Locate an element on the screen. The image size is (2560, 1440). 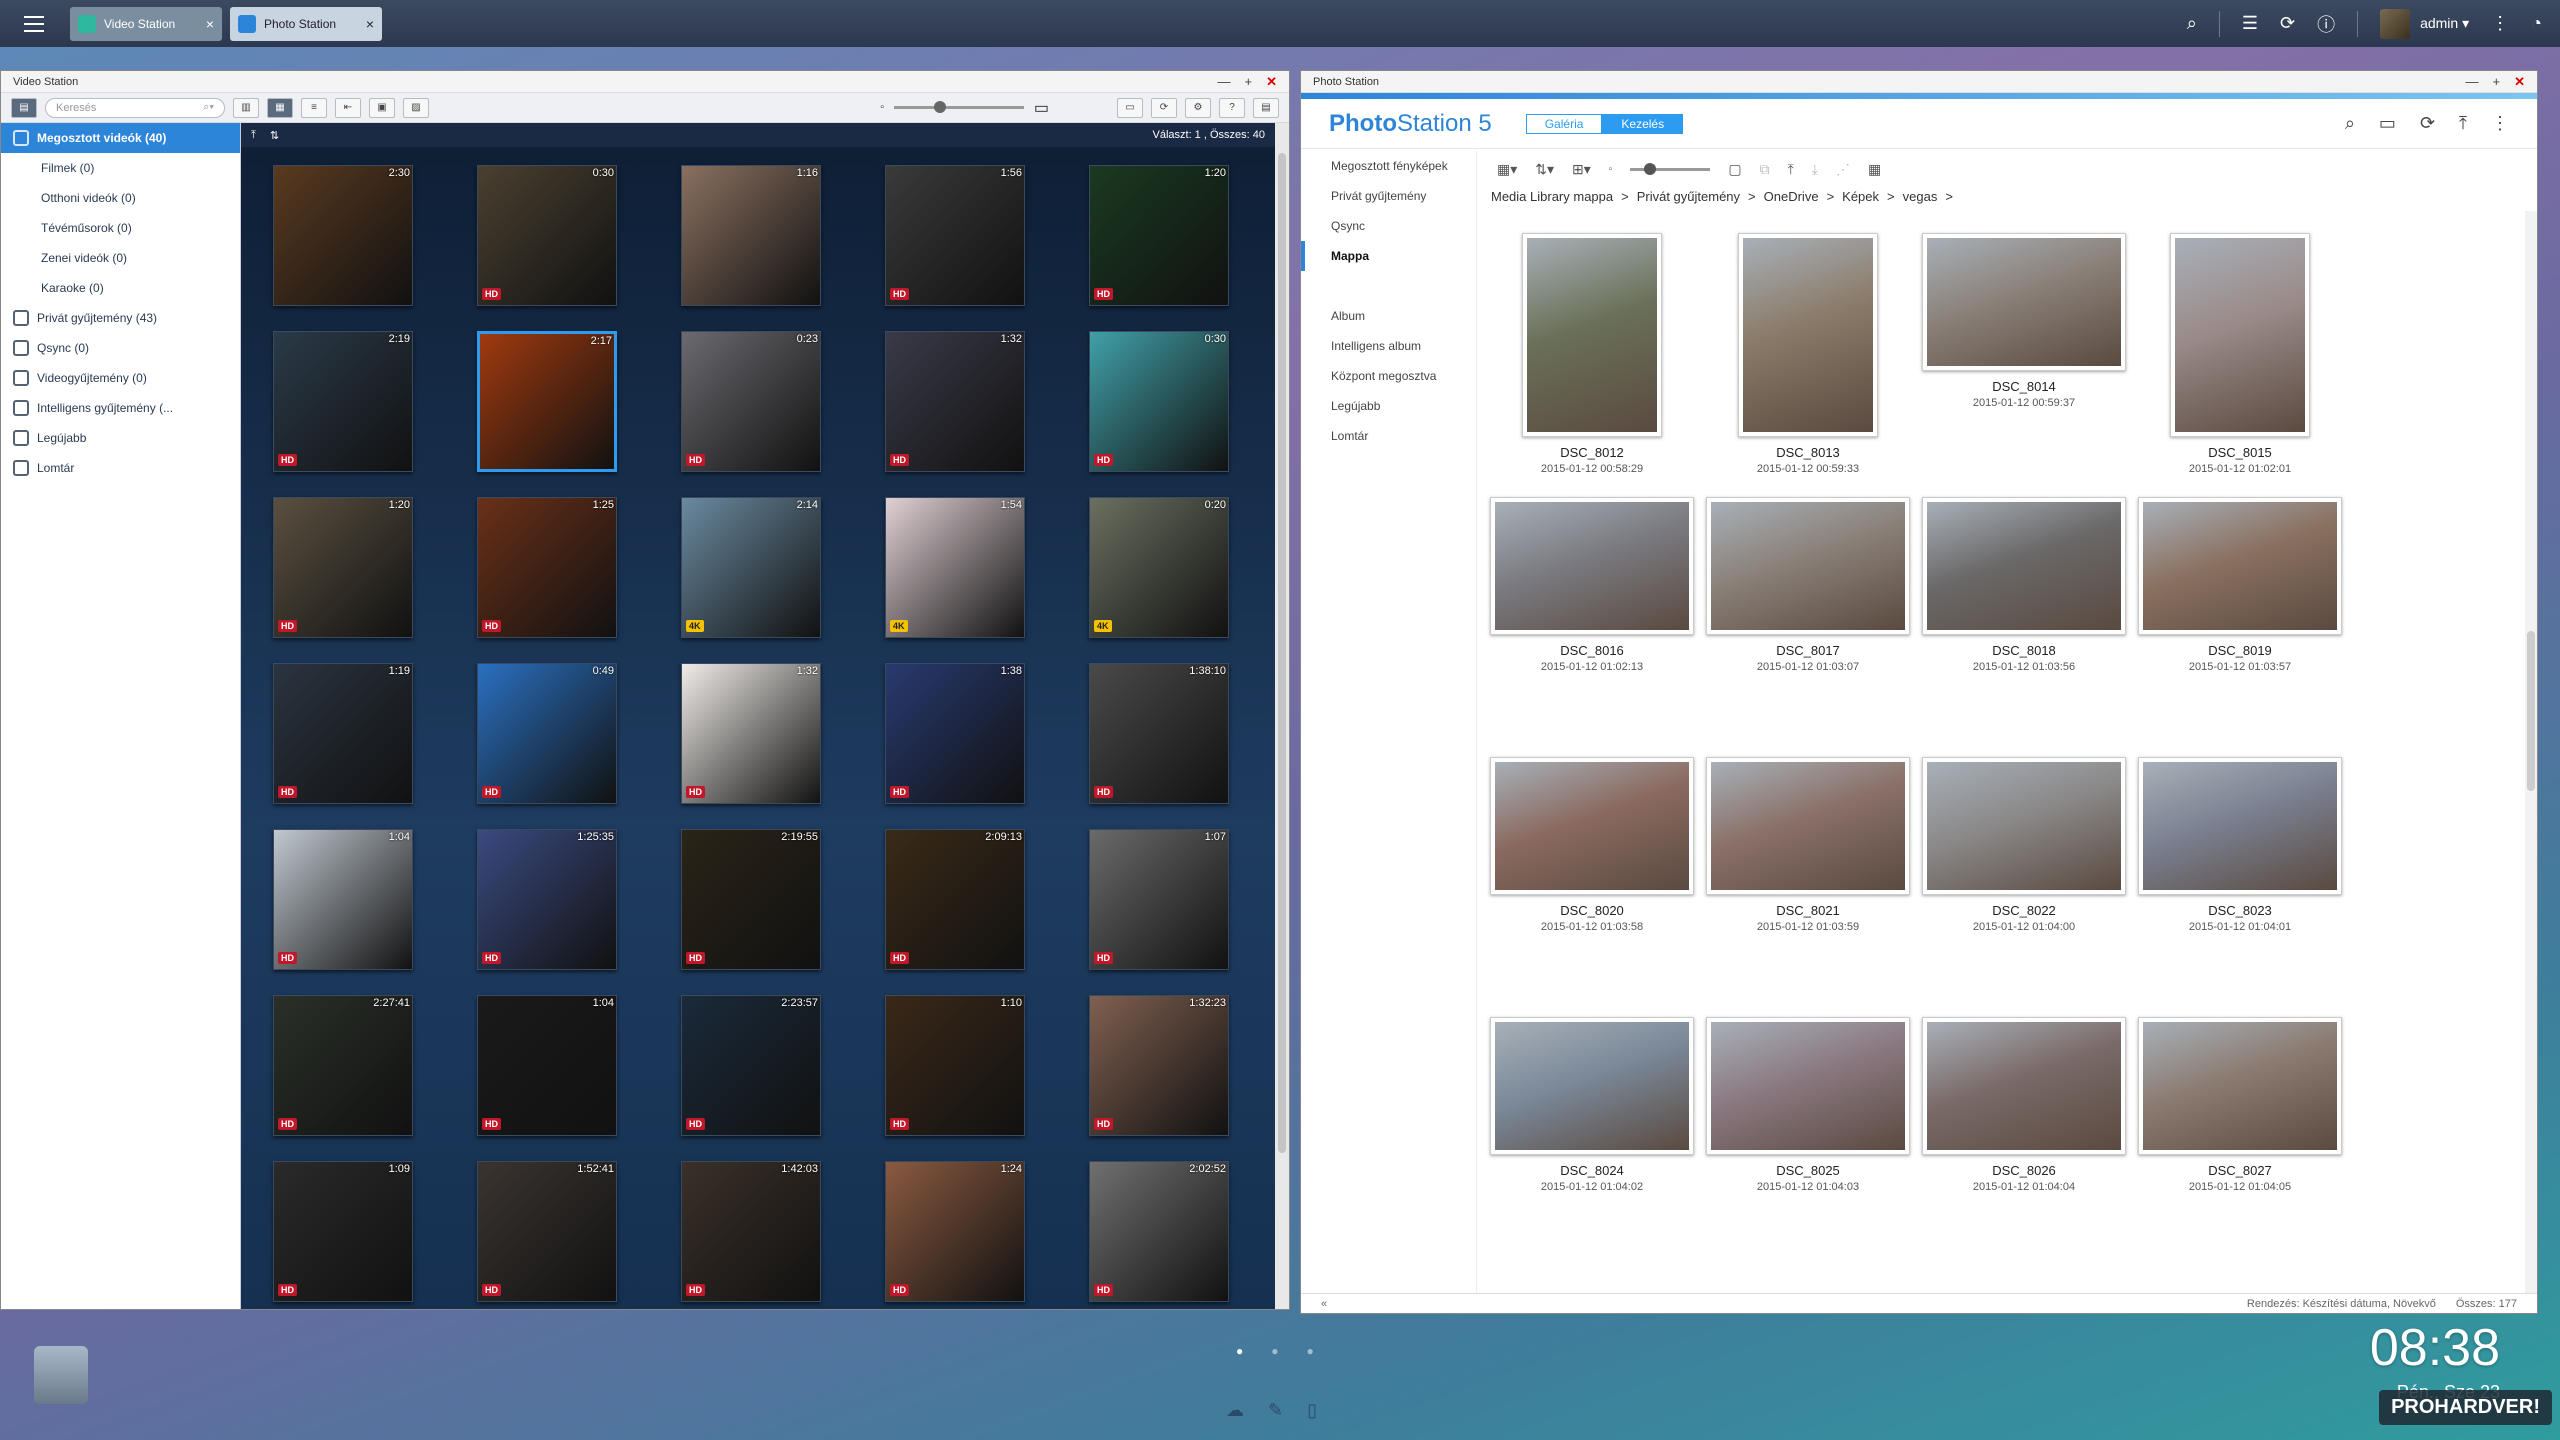
breadcrumb-item: Media Library mappa is located at coordinates (1552, 196).